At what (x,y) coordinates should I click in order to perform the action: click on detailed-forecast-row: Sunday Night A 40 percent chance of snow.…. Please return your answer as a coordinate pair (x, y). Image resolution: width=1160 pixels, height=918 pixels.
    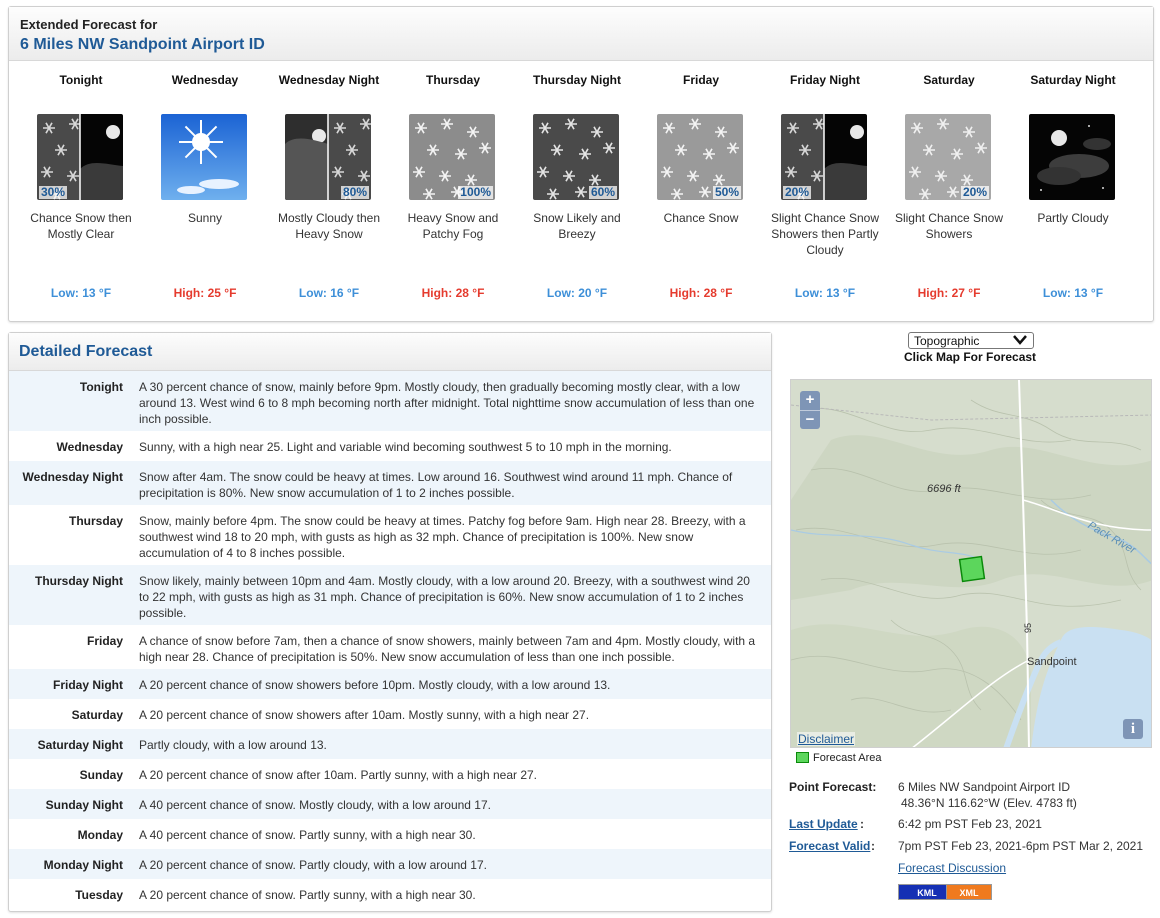
    Looking at the image, I should click on (390, 804).